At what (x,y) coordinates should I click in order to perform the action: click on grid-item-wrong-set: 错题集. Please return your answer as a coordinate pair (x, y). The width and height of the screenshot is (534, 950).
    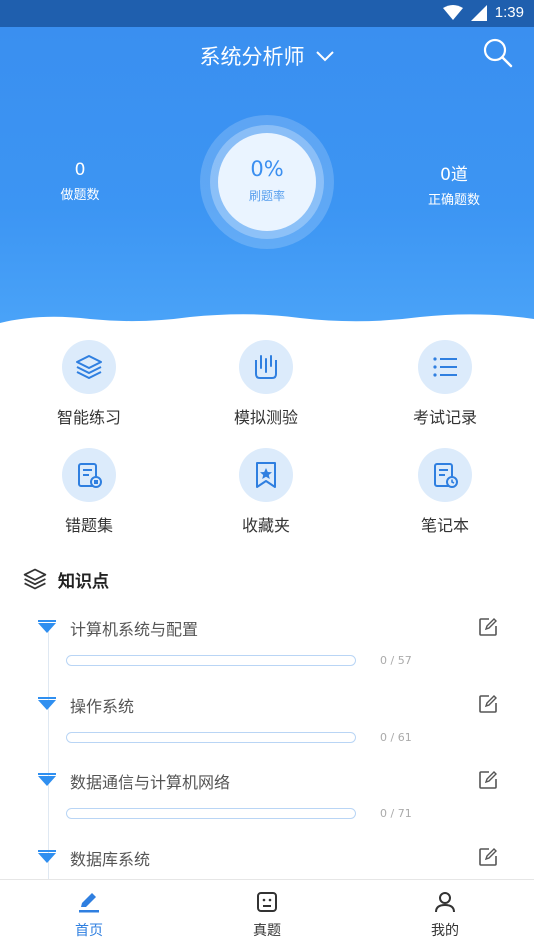
    Looking at the image, I should click on (89, 490).